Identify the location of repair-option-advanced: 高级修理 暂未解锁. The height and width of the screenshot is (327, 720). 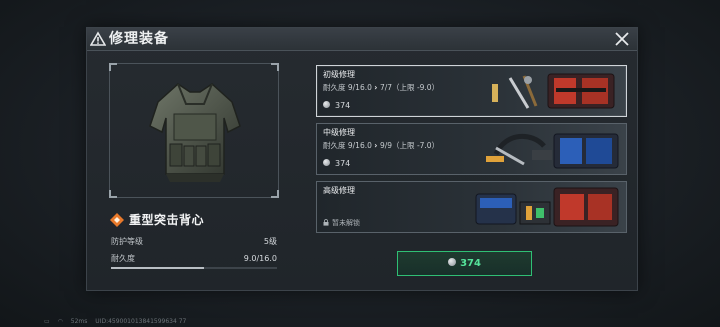
(471, 207).